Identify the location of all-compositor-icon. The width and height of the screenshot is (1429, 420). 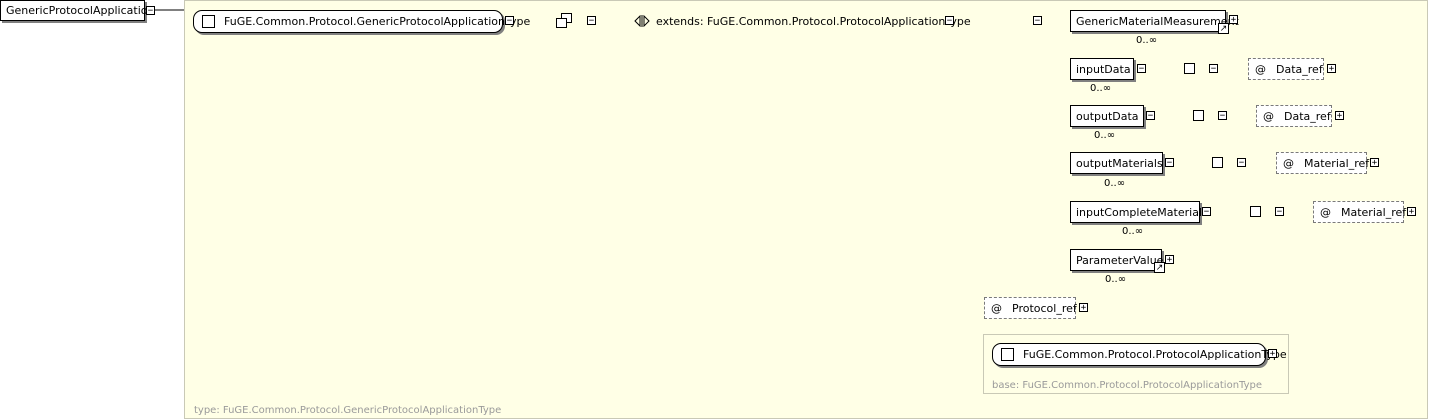
(565, 21).